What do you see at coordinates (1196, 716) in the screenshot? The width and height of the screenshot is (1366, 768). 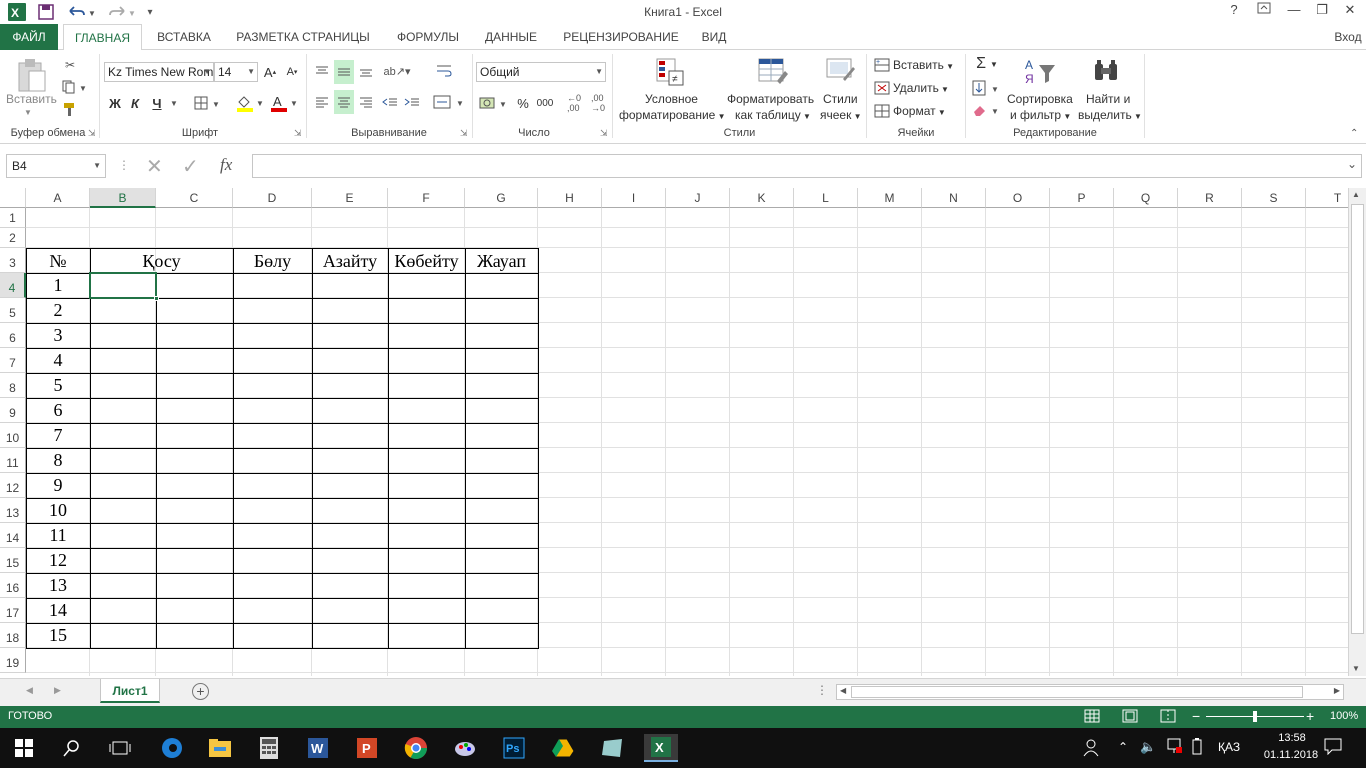 I see `zoom-out-icon: −` at bounding box center [1196, 716].